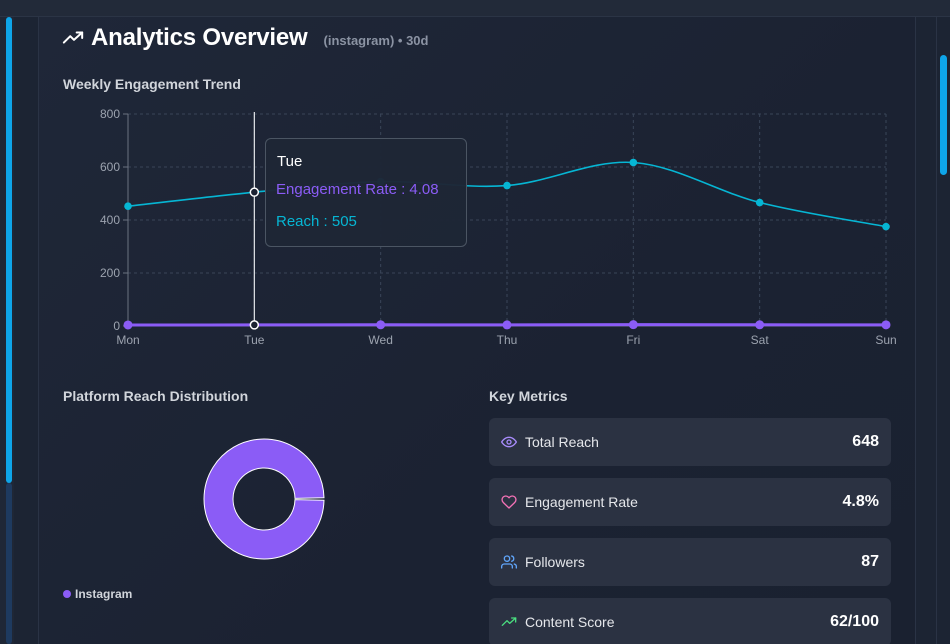 The width and height of the screenshot is (950, 644). What do you see at coordinates (316, 221) in the screenshot?
I see `tooltip-reach: Reach : 505` at bounding box center [316, 221].